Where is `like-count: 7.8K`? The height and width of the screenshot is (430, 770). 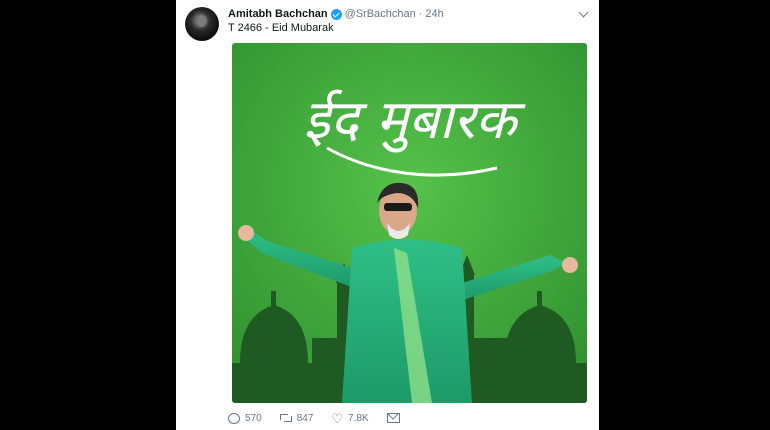
like-count: 7.8K is located at coordinates (358, 418).